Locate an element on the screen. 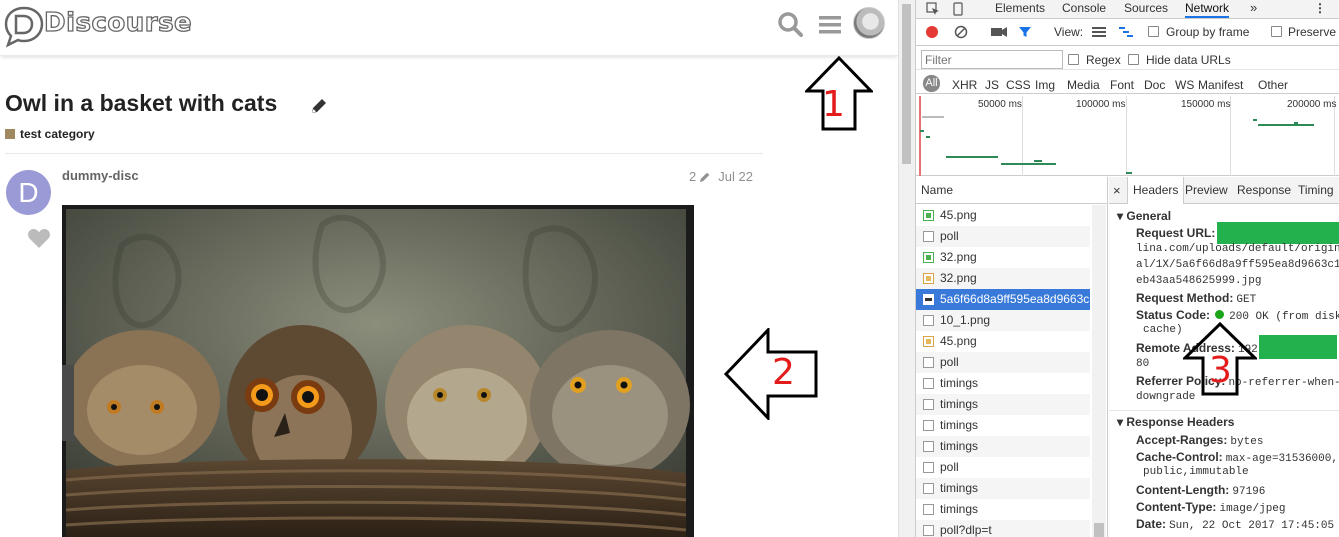 The height and width of the screenshot is (537, 1339). request-name: timings is located at coordinates (959, 446).